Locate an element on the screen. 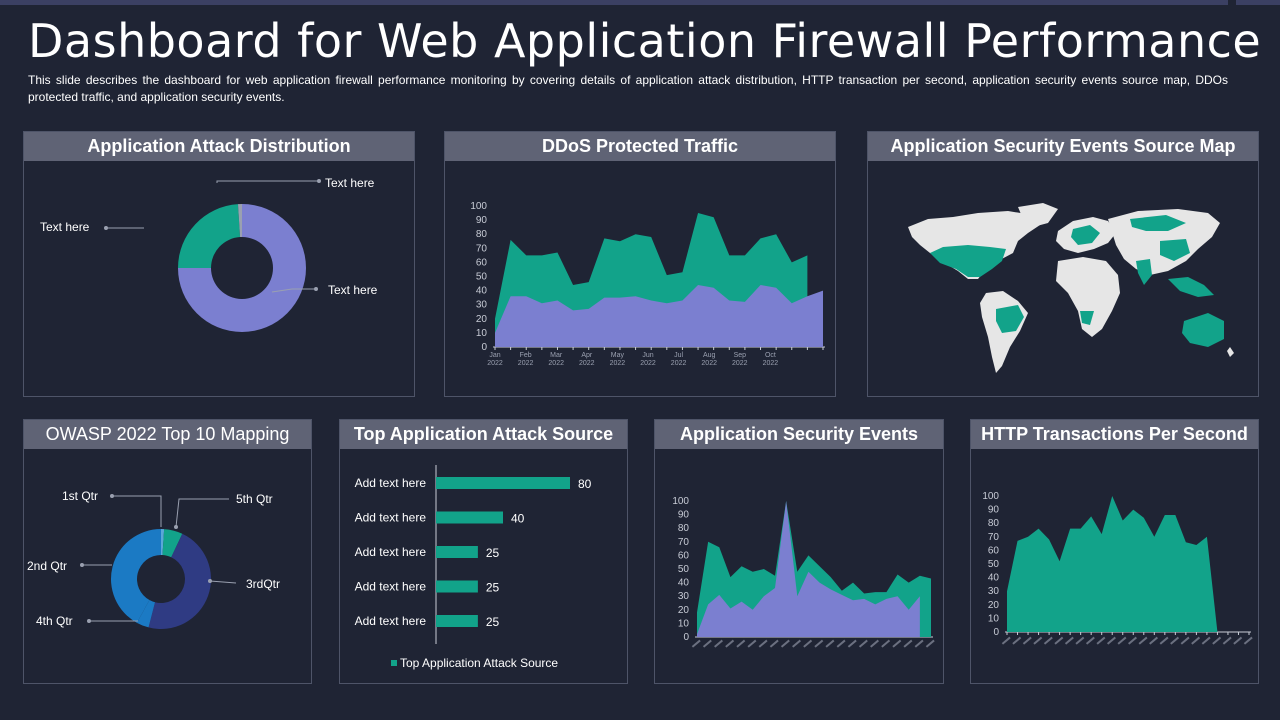  ddos-ytick-6: 60 is located at coordinates (482, 262).